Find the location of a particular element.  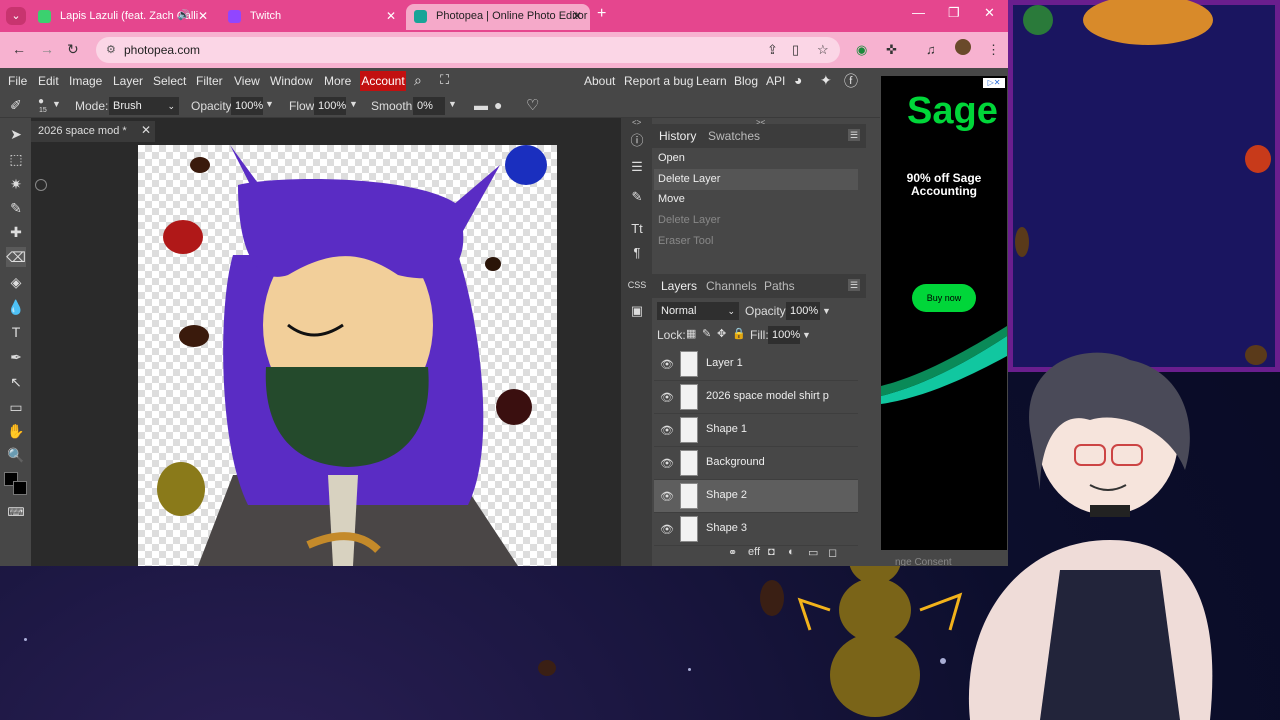

layer-row: 👁 Shape 1 is located at coordinates (756, 430).